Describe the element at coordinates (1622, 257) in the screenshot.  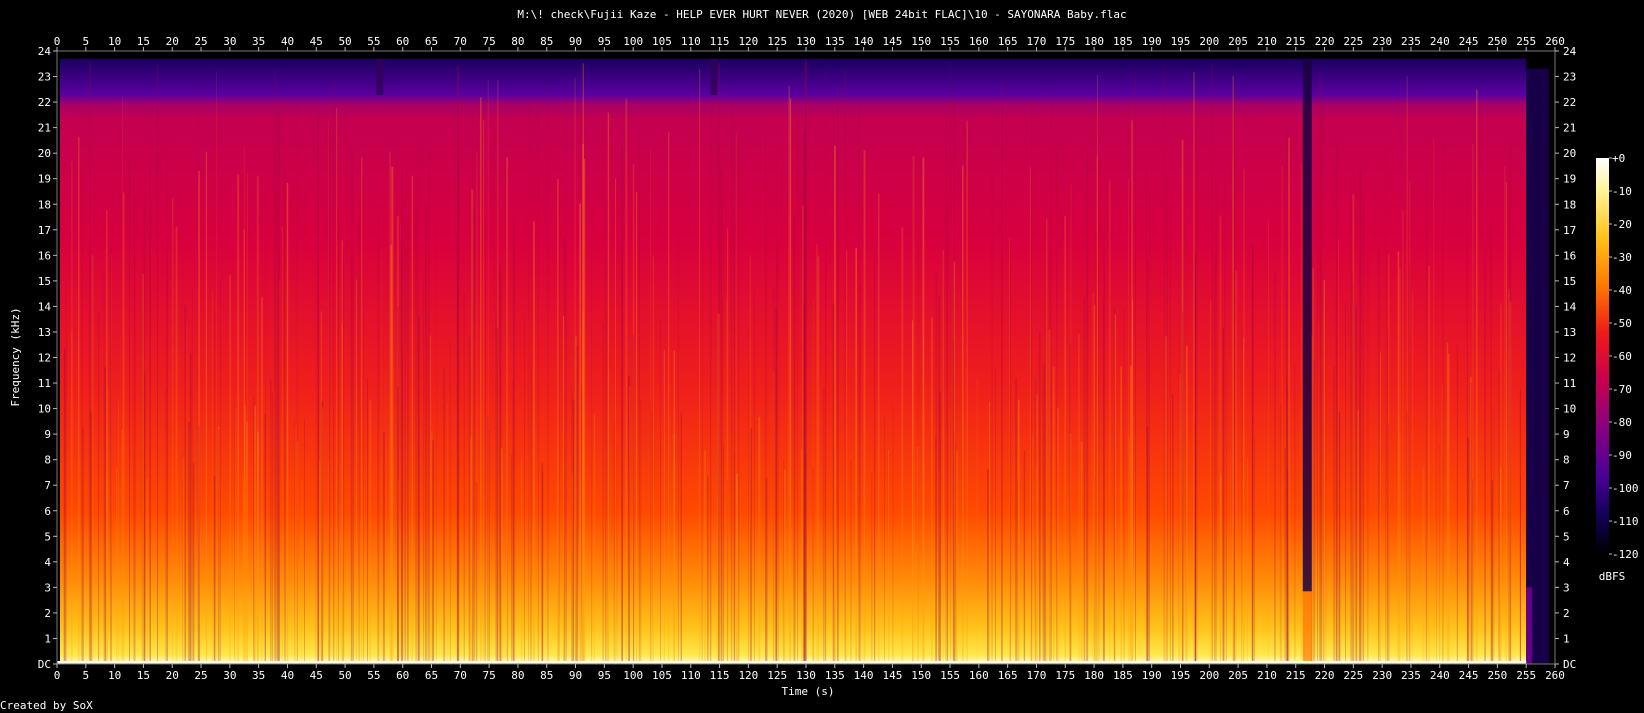
I see `colorbar-tick-label: -30` at that location.